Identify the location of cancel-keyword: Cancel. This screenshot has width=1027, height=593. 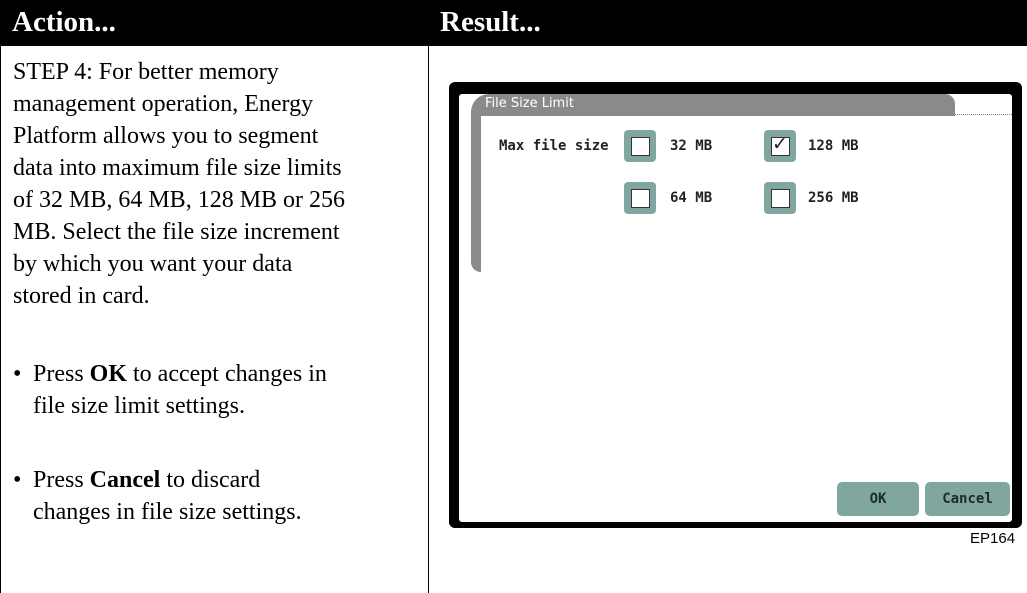
(125, 480).